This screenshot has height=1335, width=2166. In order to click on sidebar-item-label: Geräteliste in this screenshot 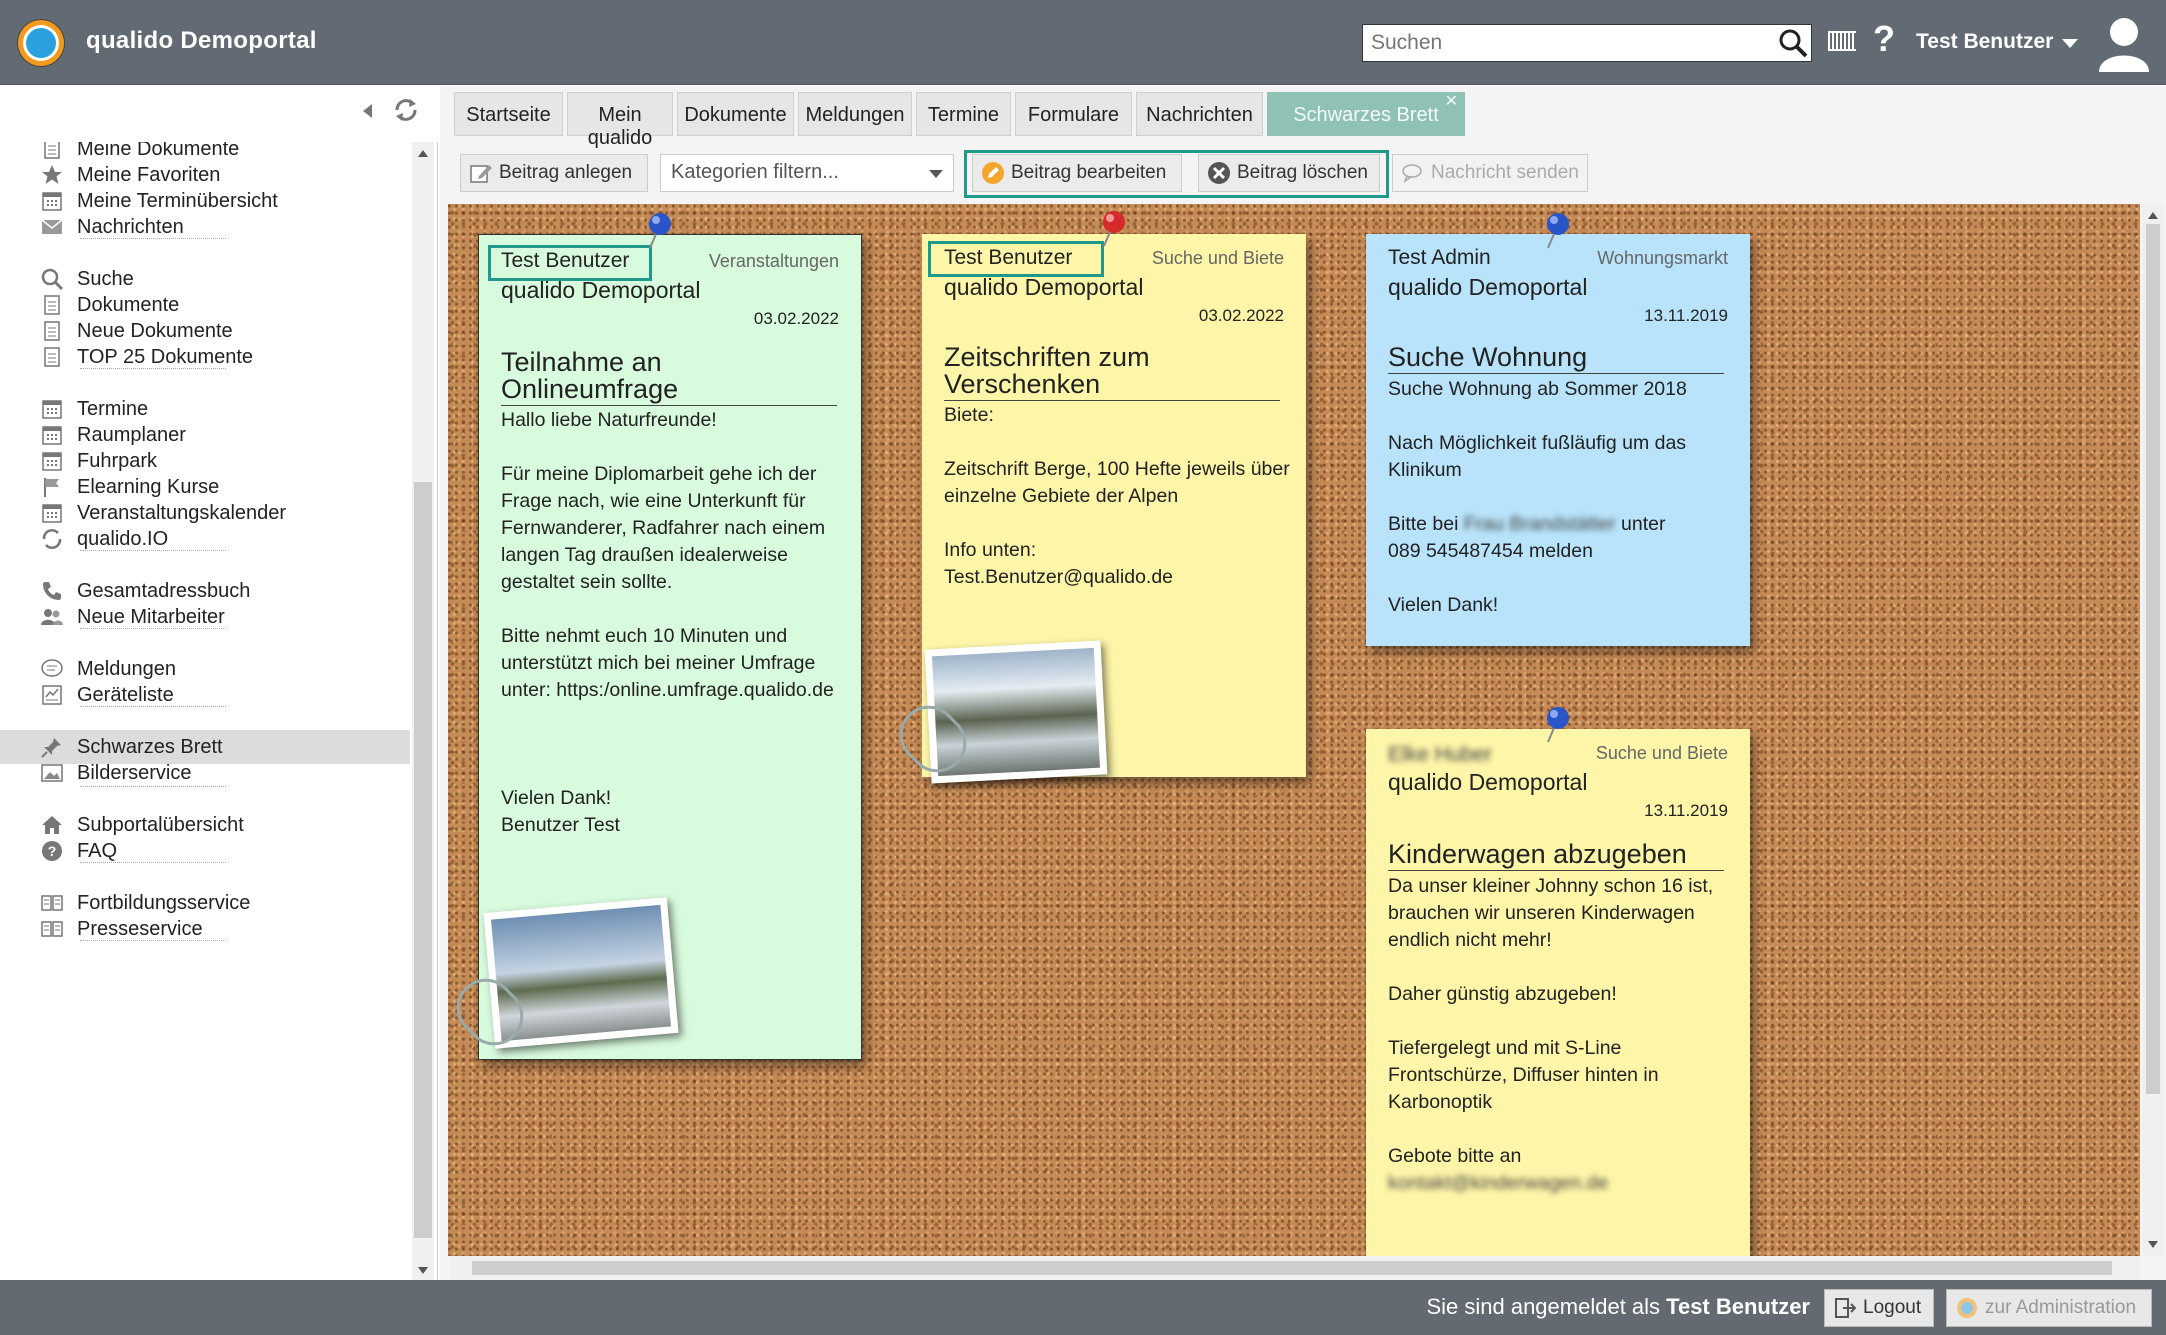, I will do `click(125, 695)`.